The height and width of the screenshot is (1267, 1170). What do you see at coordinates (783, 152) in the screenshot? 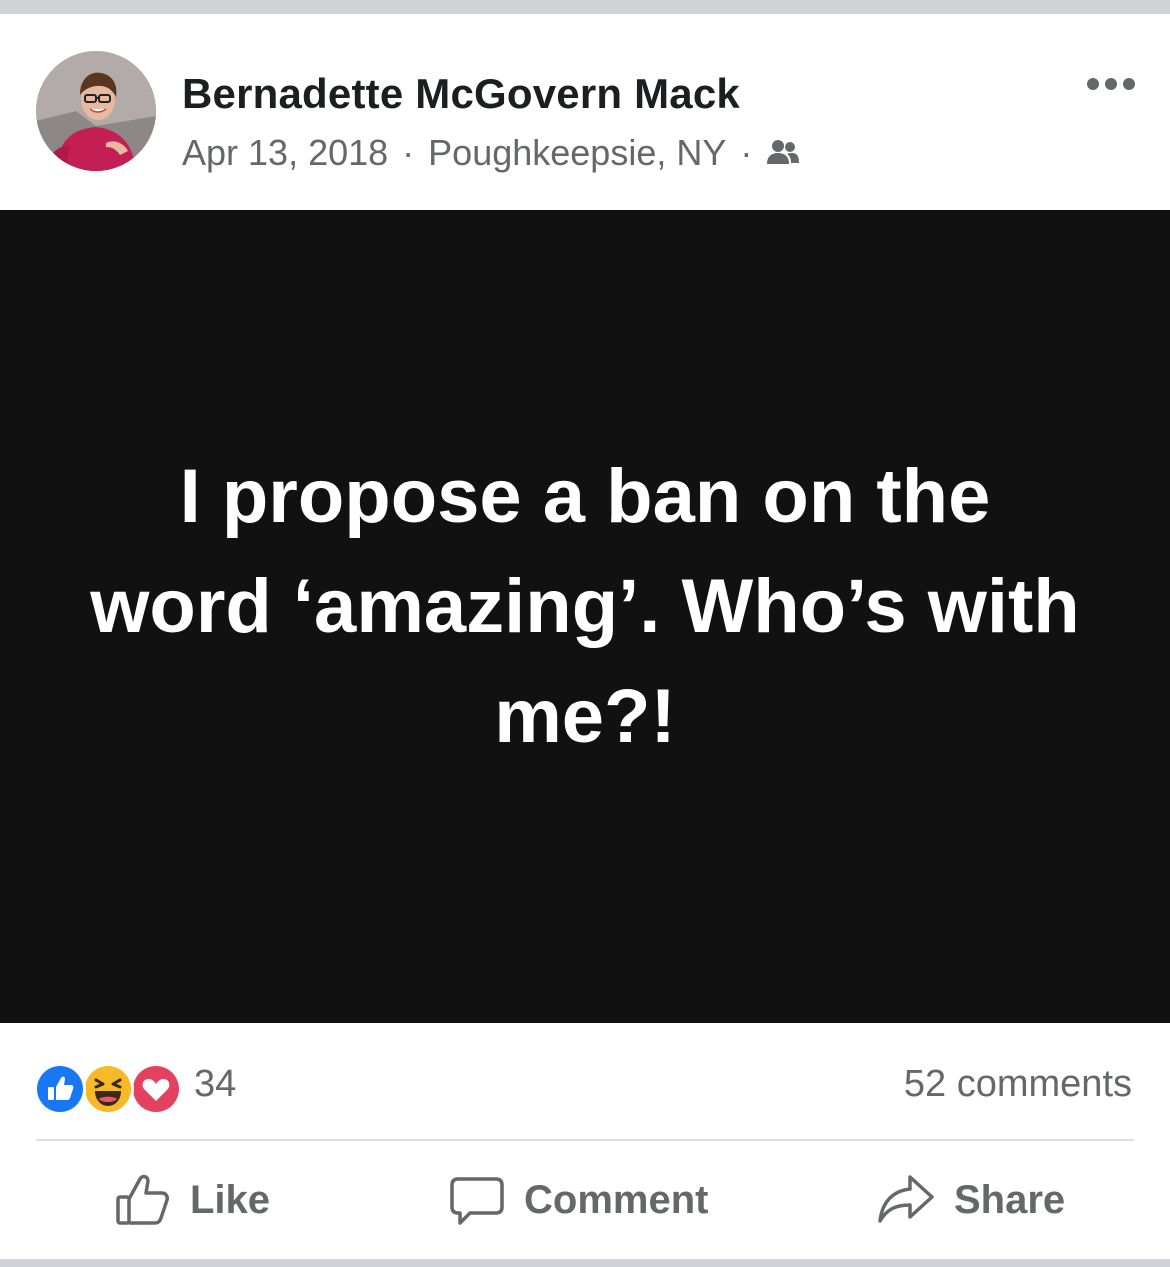
I see `friends-icon` at bounding box center [783, 152].